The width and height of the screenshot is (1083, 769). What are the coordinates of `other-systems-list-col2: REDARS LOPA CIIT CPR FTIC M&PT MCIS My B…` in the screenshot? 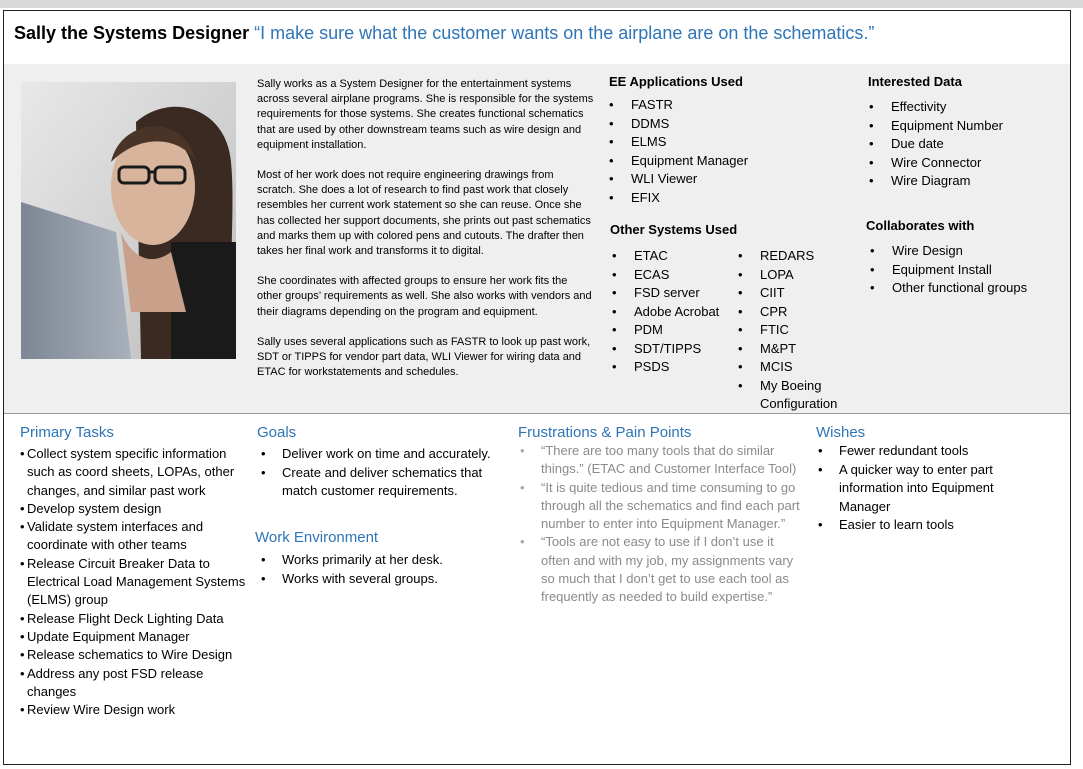 It's located at (787, 330).